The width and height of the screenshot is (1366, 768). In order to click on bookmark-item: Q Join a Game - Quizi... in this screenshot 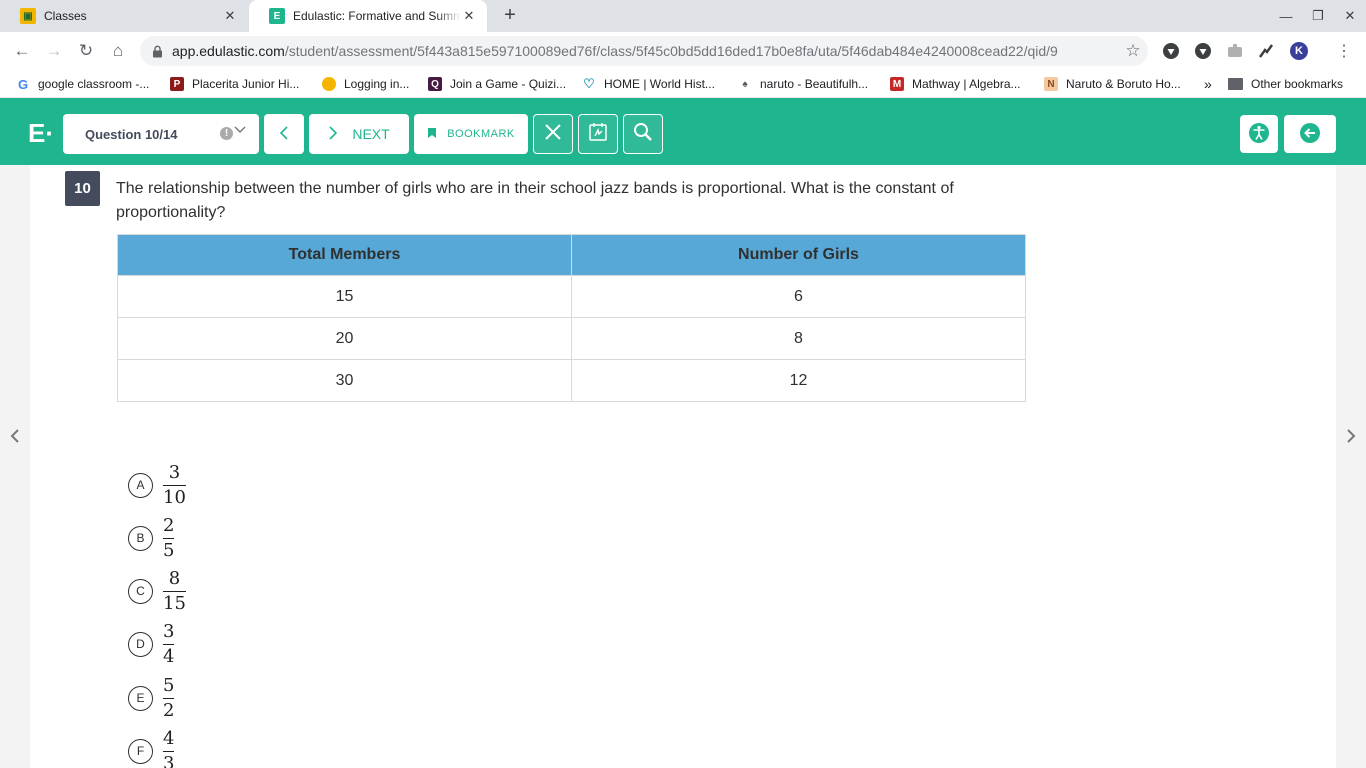, I will do `click(497, 84)`.